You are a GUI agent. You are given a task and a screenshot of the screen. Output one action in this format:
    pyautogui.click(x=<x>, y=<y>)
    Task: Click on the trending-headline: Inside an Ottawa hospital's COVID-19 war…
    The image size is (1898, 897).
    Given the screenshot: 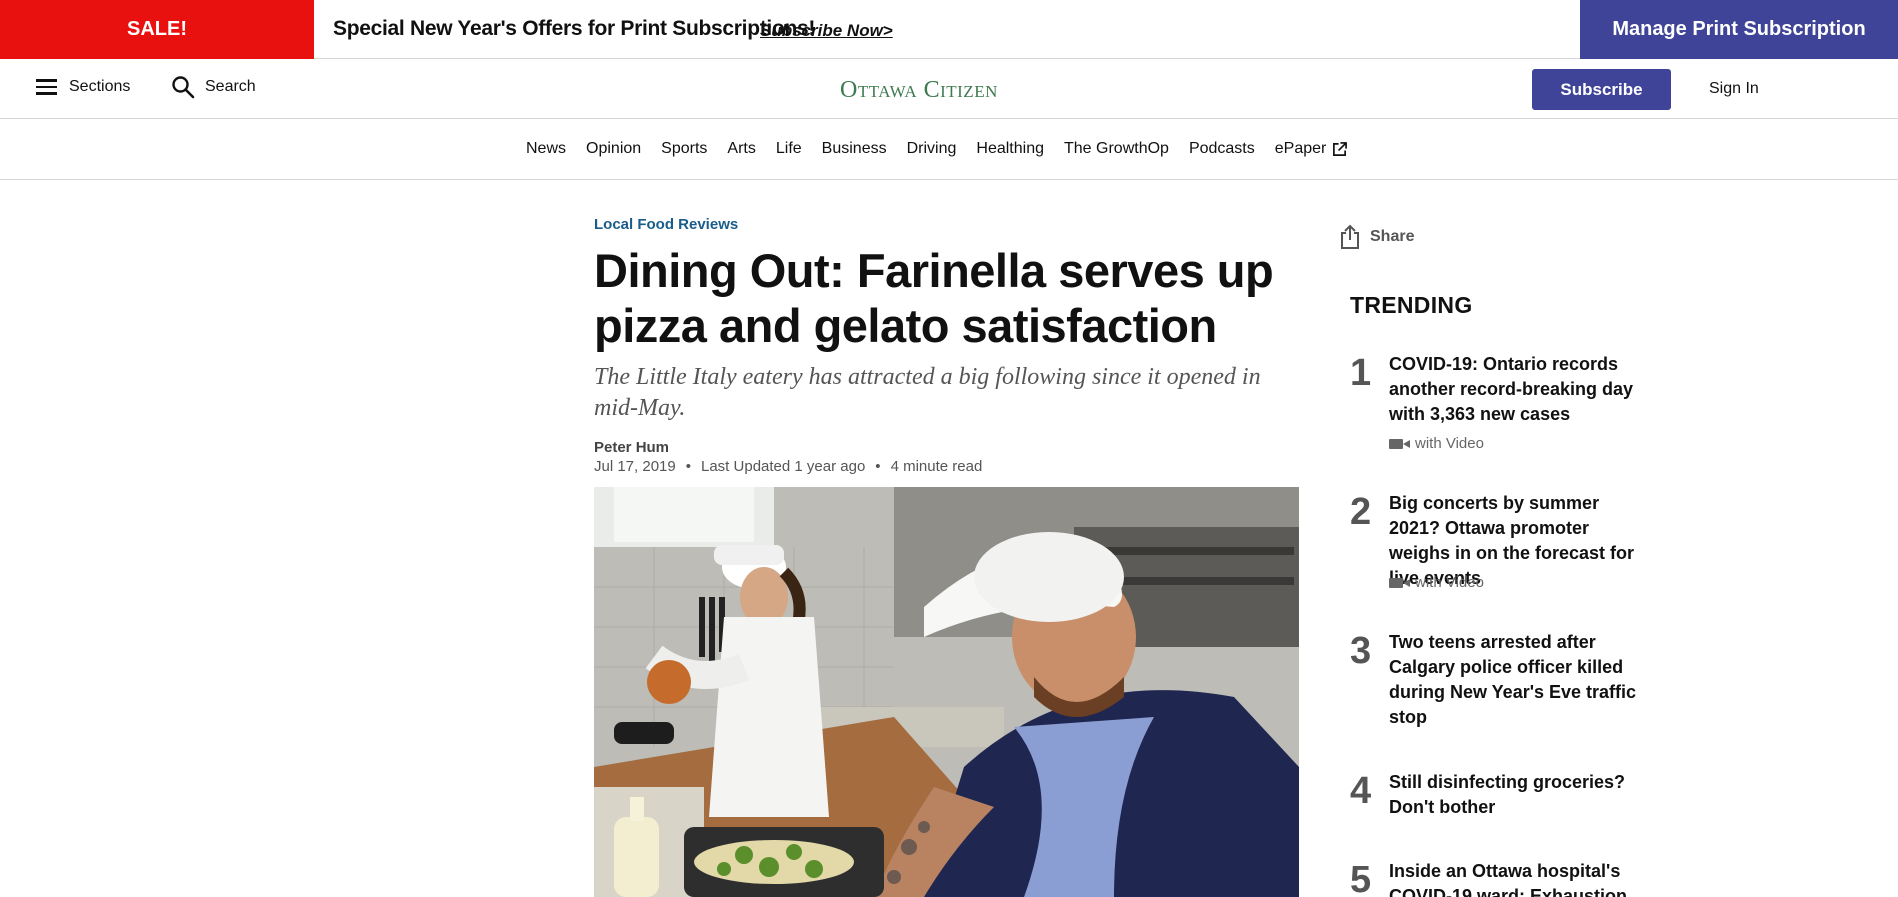 What is the action you would take?
    pyautogui.click(x=1519, y=878)
    